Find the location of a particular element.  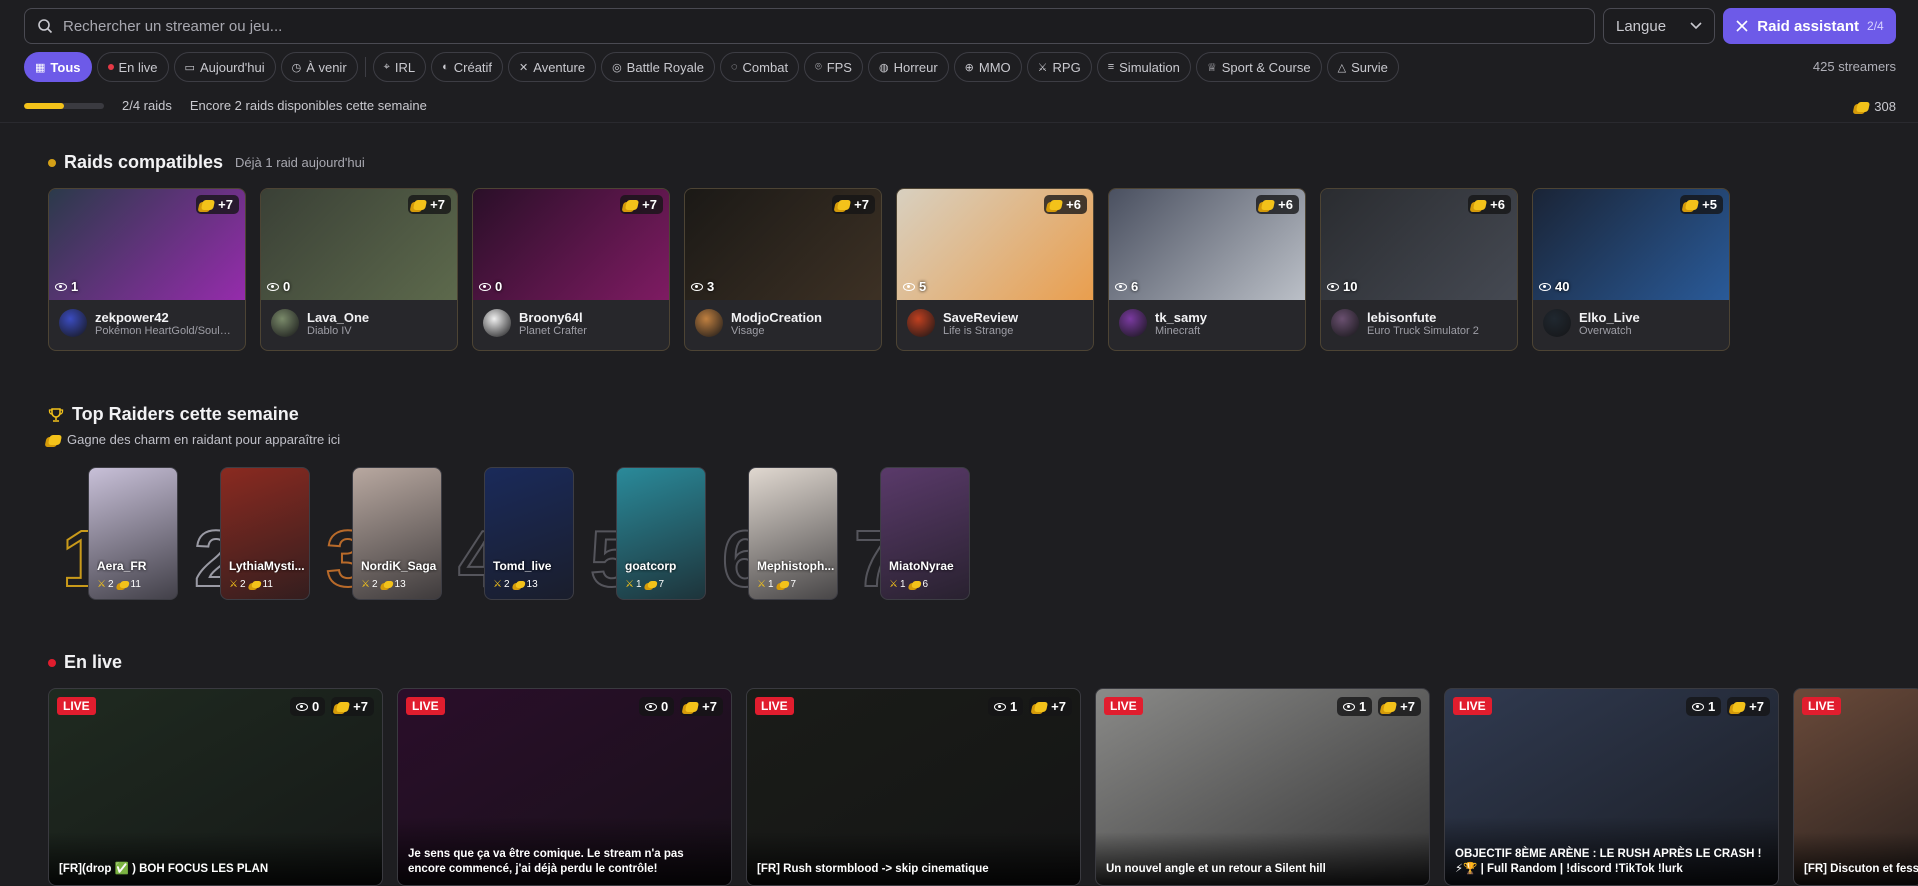

clock-icon: ◷ is located at coordinates (296, 67).